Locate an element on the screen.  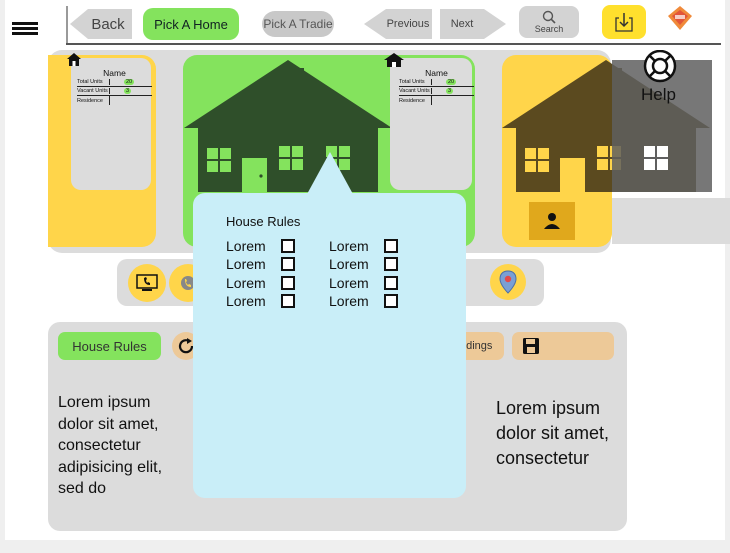
house-rules-tab: House Rules is located at coordinates (109, 346).